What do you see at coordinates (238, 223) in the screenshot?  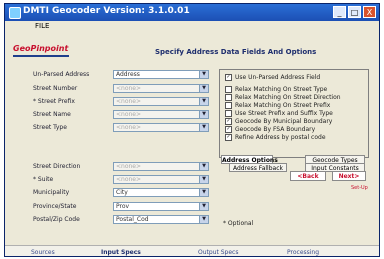 I see `optional-note: * Optional` at bounding box center [238, 223].